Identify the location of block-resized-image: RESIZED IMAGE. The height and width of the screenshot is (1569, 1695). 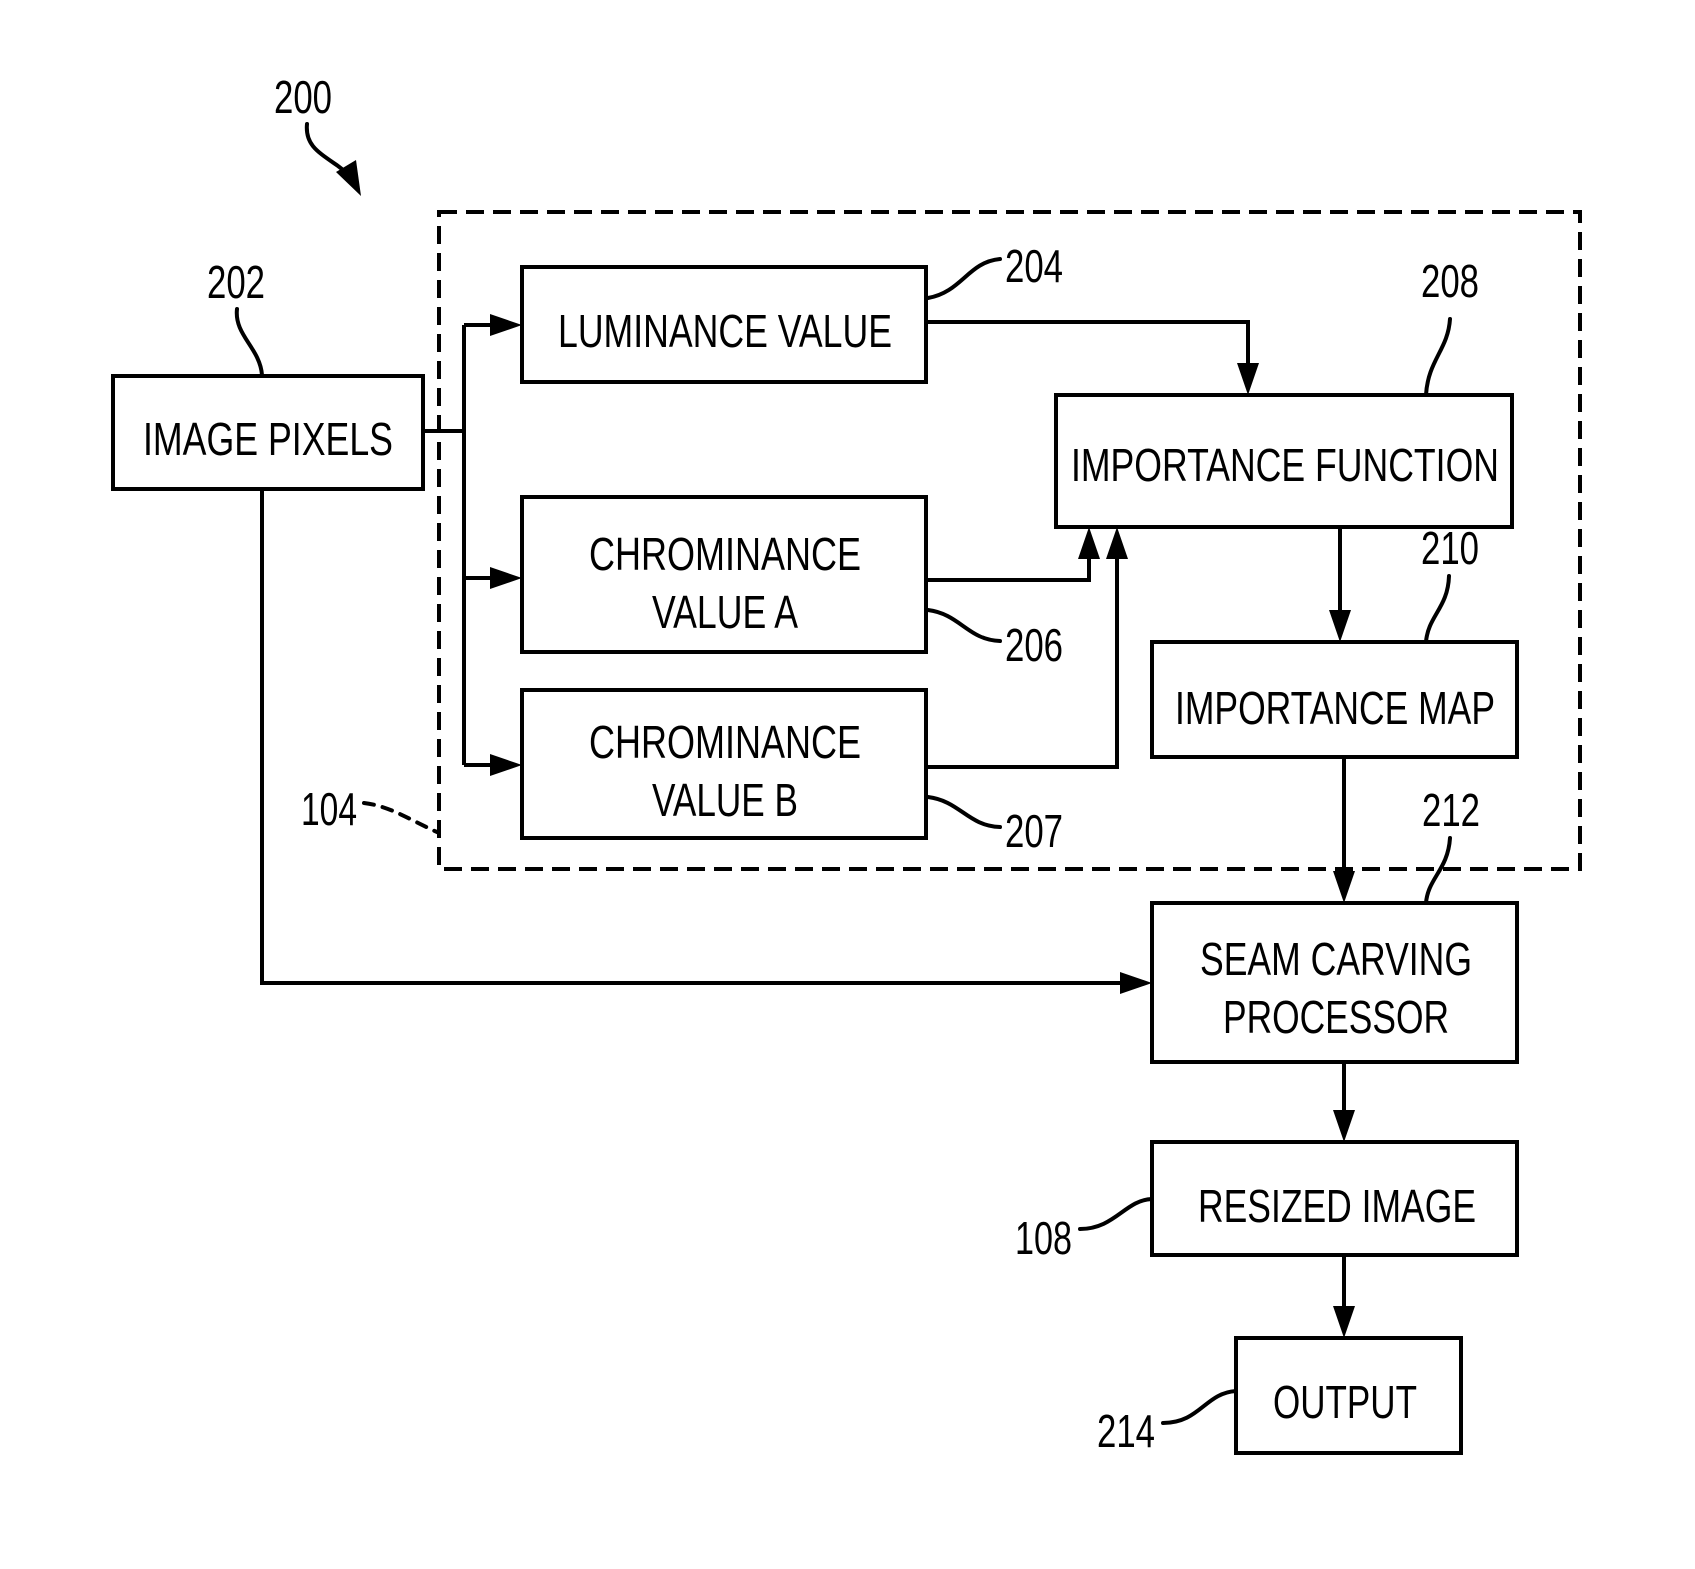
(1334, 1198).